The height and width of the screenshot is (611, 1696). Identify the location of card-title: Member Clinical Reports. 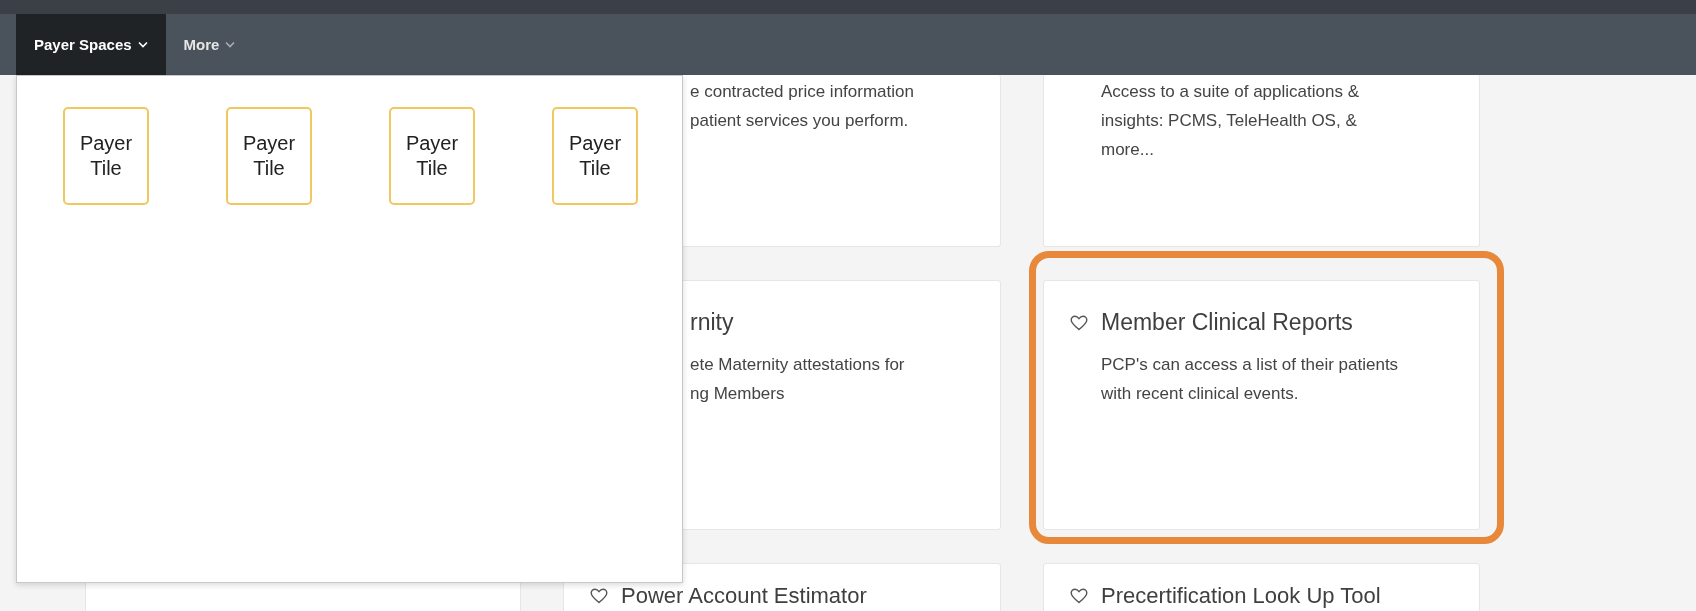
(1227, 322).